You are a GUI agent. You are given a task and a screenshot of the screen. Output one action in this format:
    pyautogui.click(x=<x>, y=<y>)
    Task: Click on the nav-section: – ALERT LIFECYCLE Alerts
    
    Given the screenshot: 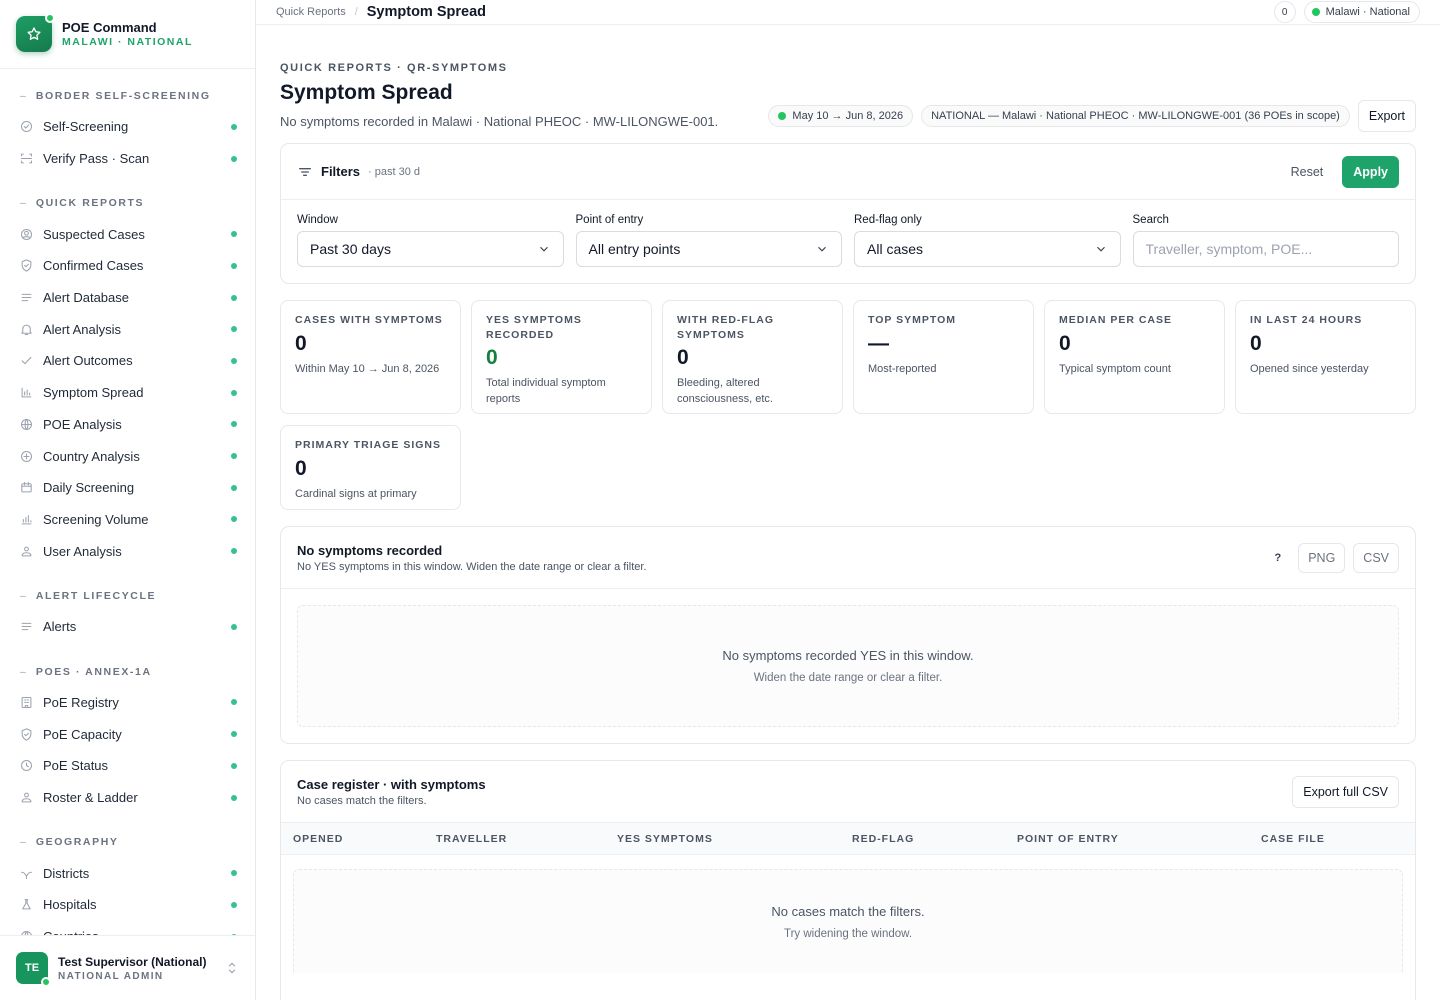 What is the action you would take?
    pyautogui.click(x=127, y=612)
    